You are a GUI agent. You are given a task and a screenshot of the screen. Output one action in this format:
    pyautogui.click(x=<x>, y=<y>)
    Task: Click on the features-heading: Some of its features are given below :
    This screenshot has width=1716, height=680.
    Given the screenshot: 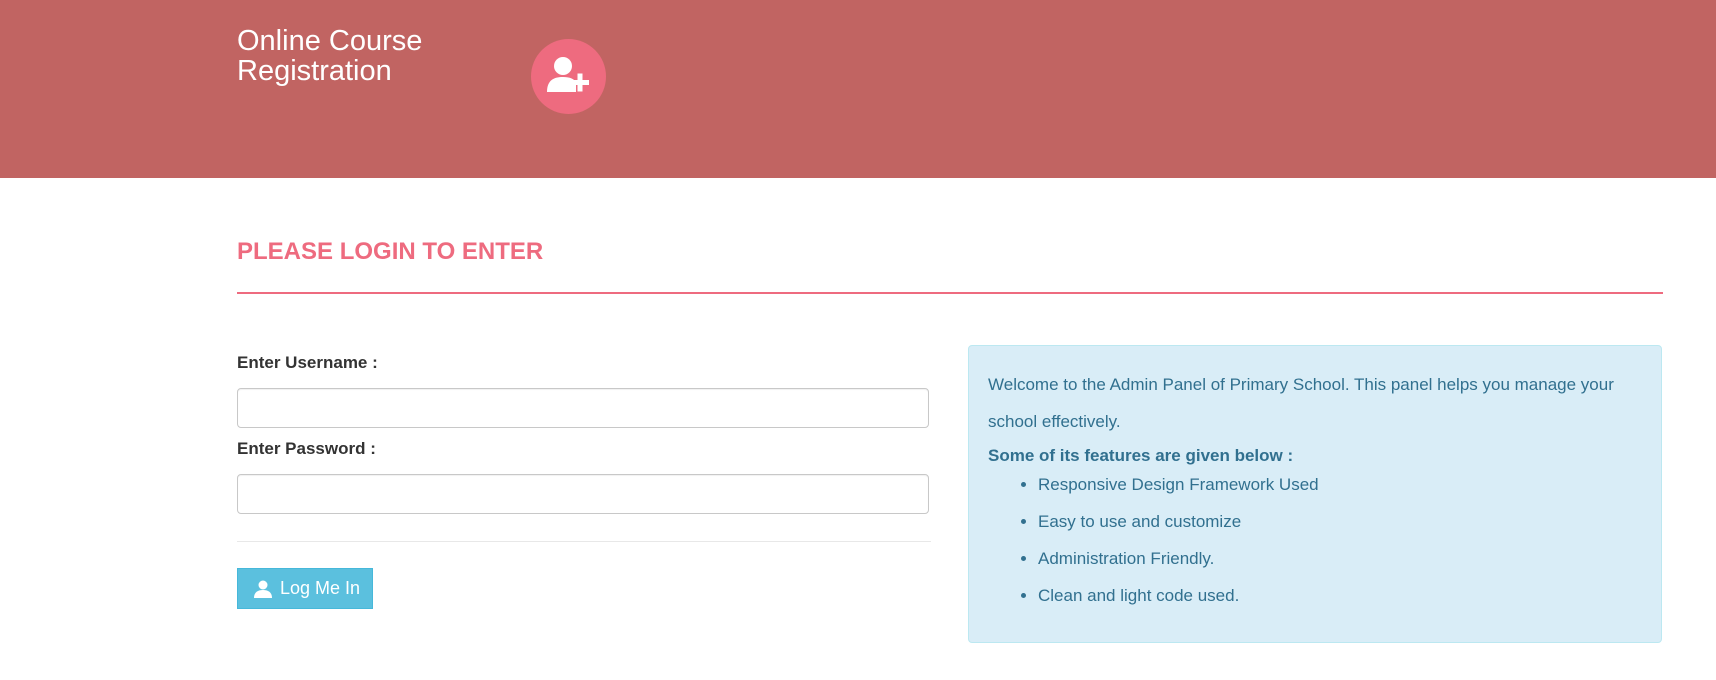 What is the action you would take?
    pyautogui.click(x=1141, y=455)
    